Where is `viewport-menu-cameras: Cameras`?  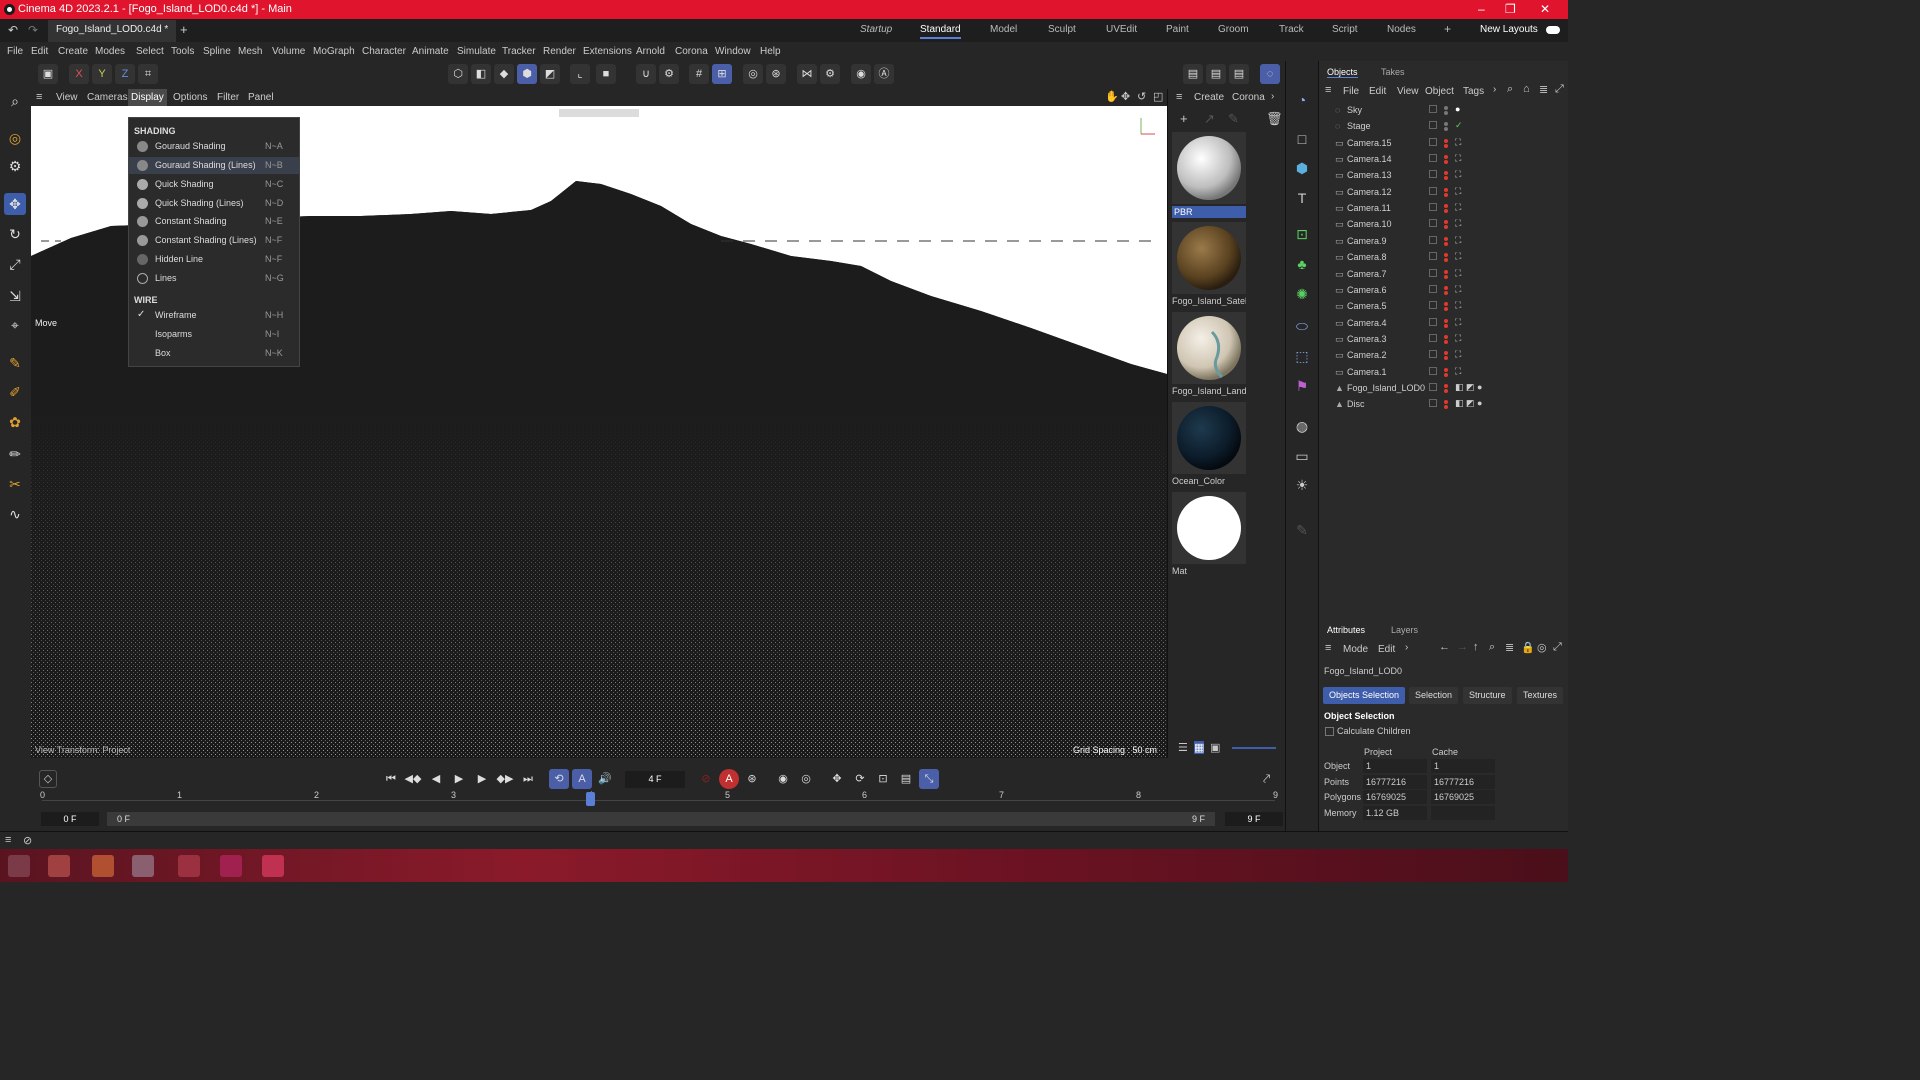 viewport-menu-cameras: Cameras is located at coordinates (107, 97).